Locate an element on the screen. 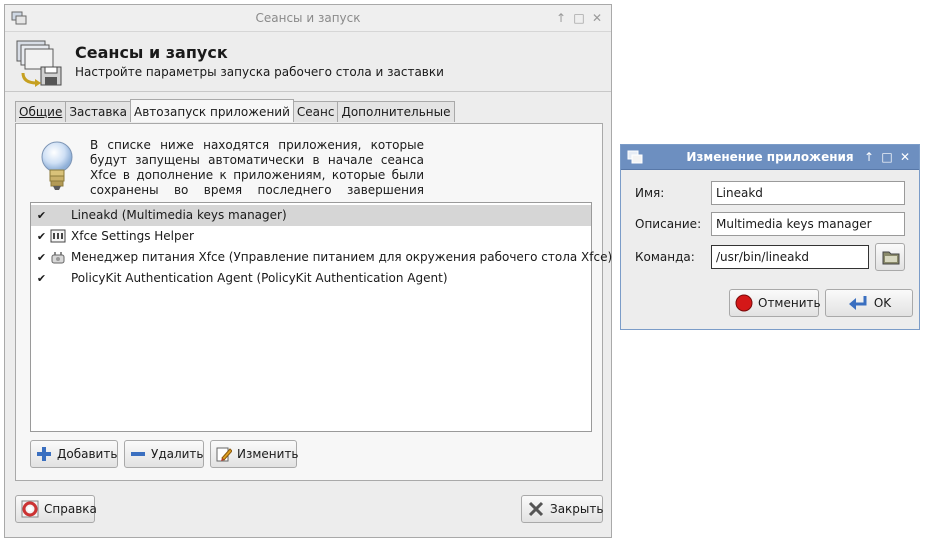 The width and height of the screenshot is (926, 546). ok-button: OK is located at coordinates (869, 303).